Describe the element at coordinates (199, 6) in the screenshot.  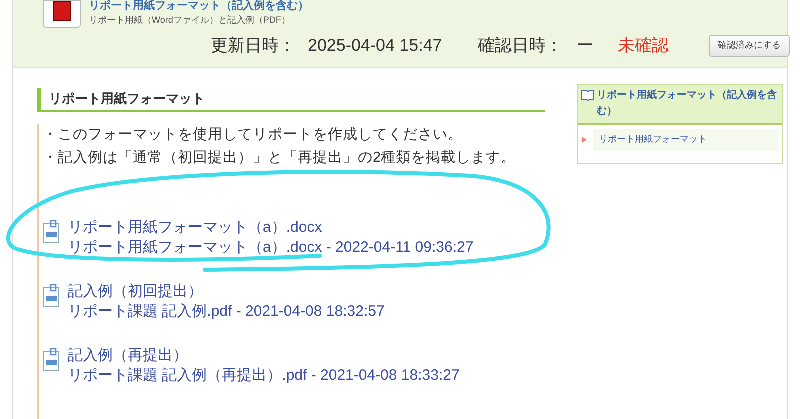
I see `page-title: リポート用紙フォーマット（記入例を含む）` at that location.